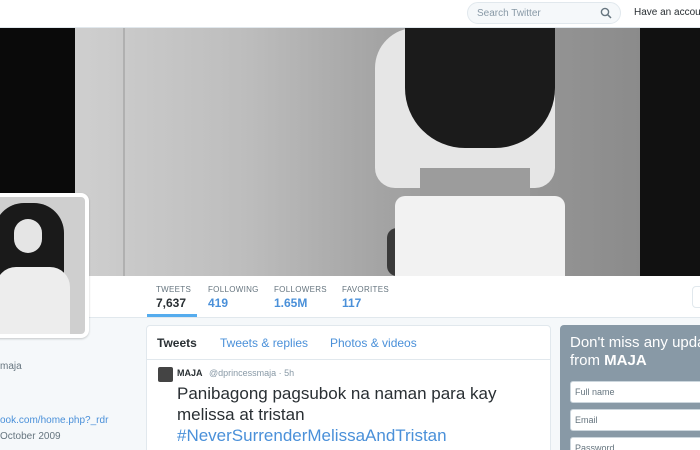 The image size is (700, 450). I want to click on stat-value: 7,637, so click(171, 303).